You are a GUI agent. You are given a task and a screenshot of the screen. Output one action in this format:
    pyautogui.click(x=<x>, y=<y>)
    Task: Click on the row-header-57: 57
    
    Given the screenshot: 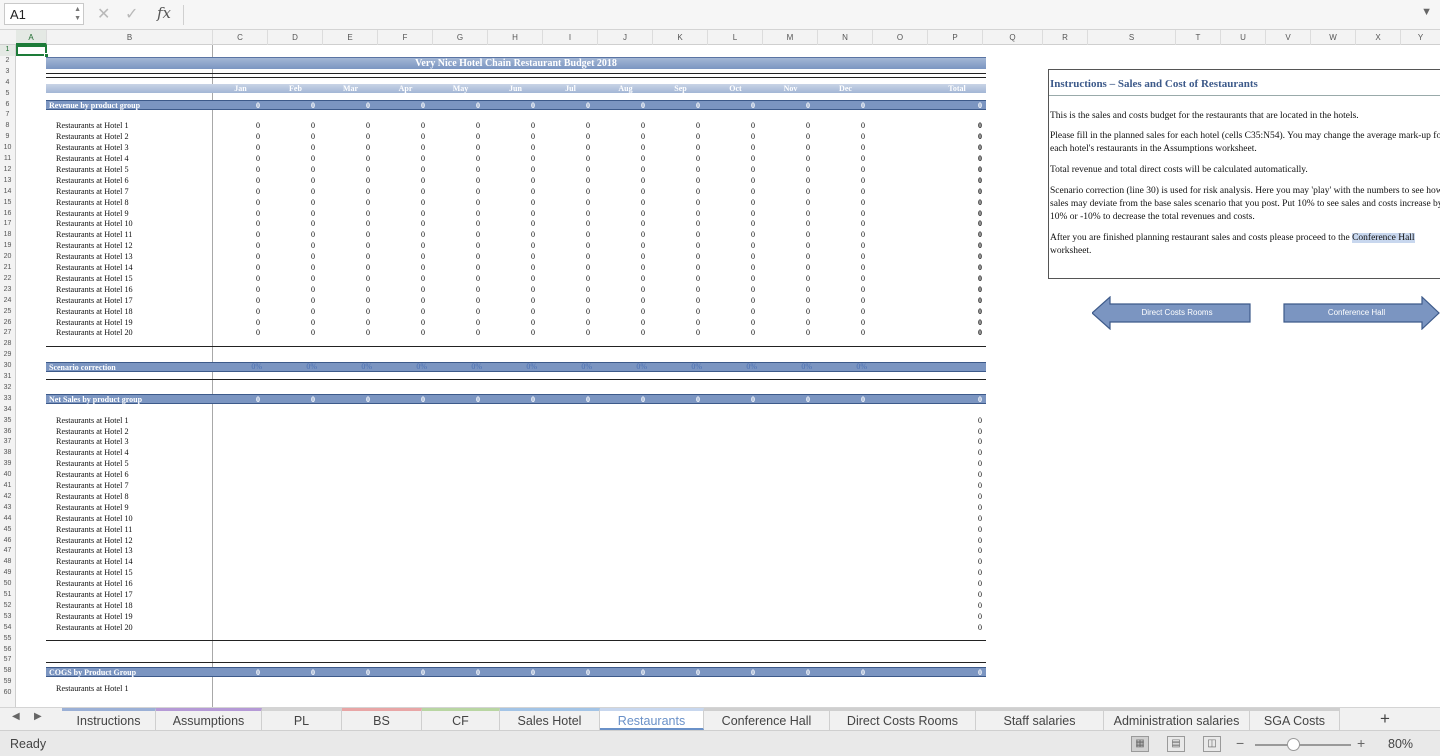 What is the action you would take?
    pyautogui.click(x=7, y=660)
    